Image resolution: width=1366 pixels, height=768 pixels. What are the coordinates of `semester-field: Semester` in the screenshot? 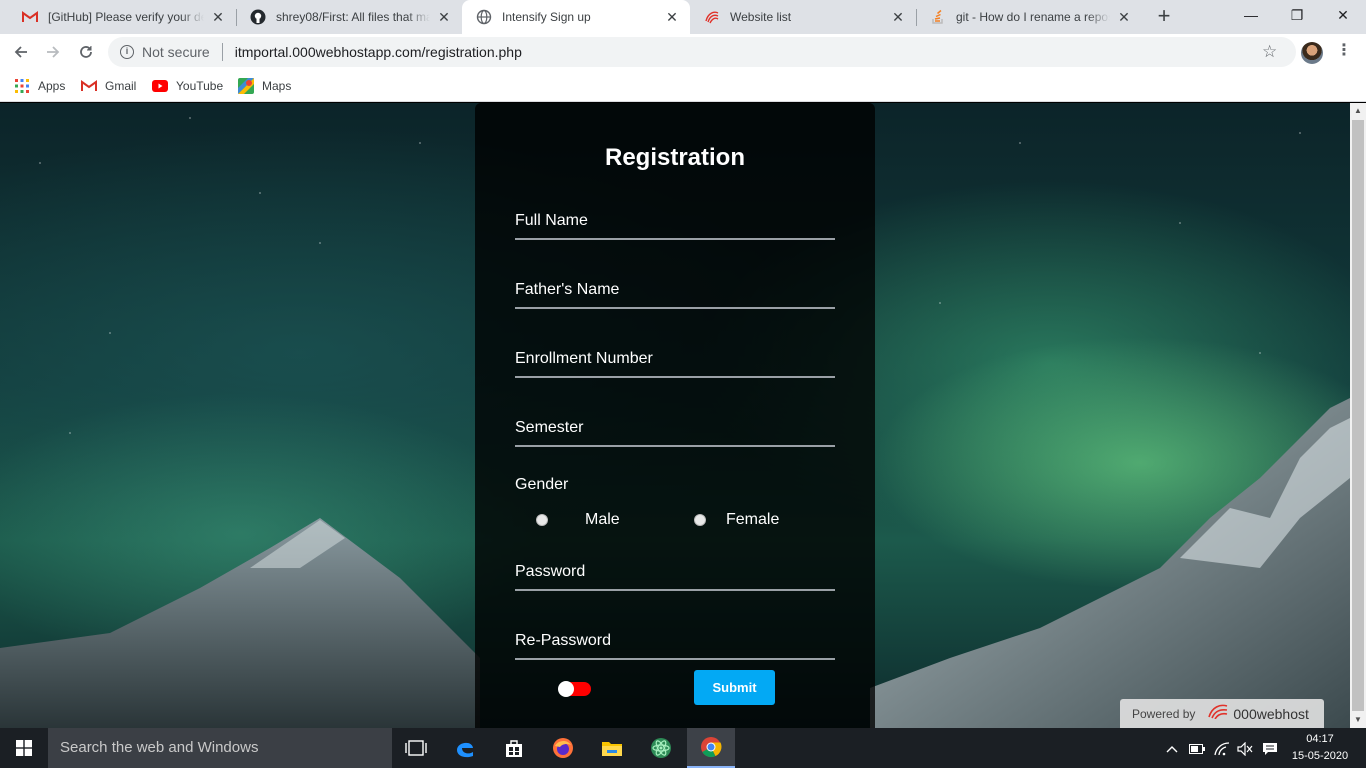 It's located at (675, 430).